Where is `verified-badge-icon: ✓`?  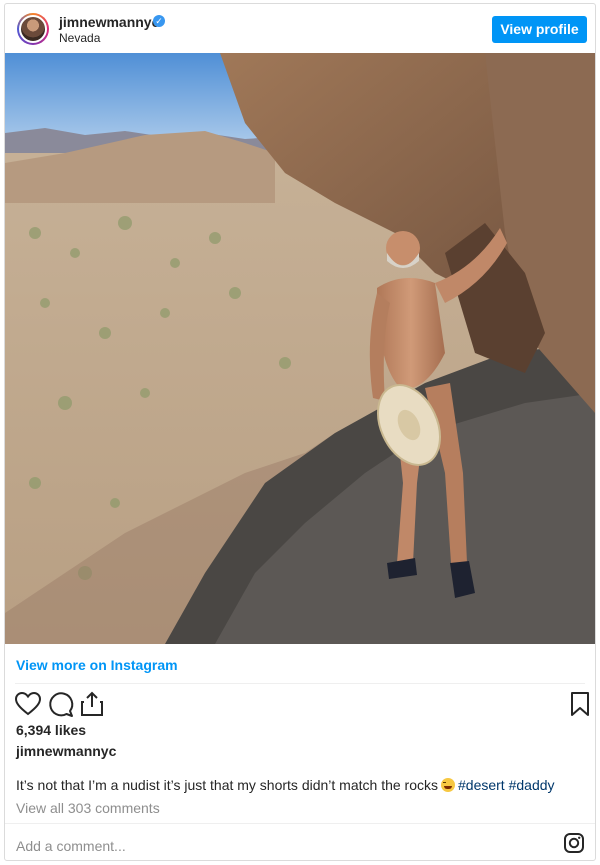 verified-badge-icon: ✓ is located at coordinates (159, 21).